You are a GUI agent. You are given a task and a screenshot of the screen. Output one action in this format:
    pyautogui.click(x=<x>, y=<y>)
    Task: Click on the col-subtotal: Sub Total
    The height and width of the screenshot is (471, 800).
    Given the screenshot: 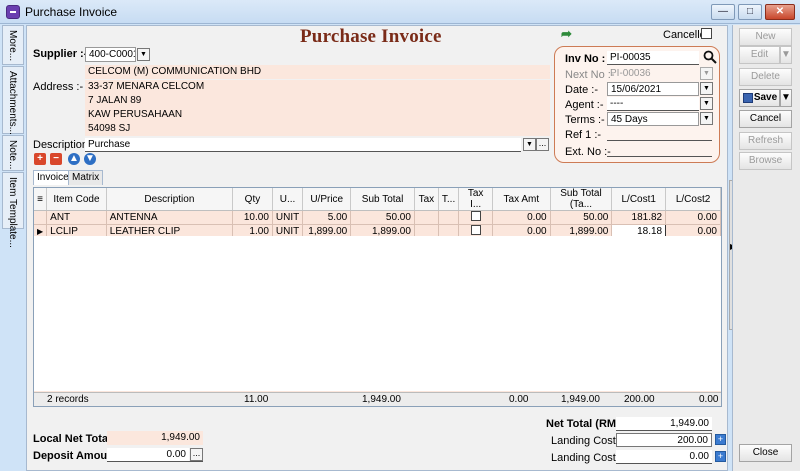 What is the action you would take?
    pyautogui.click(x=382, y=199)
    